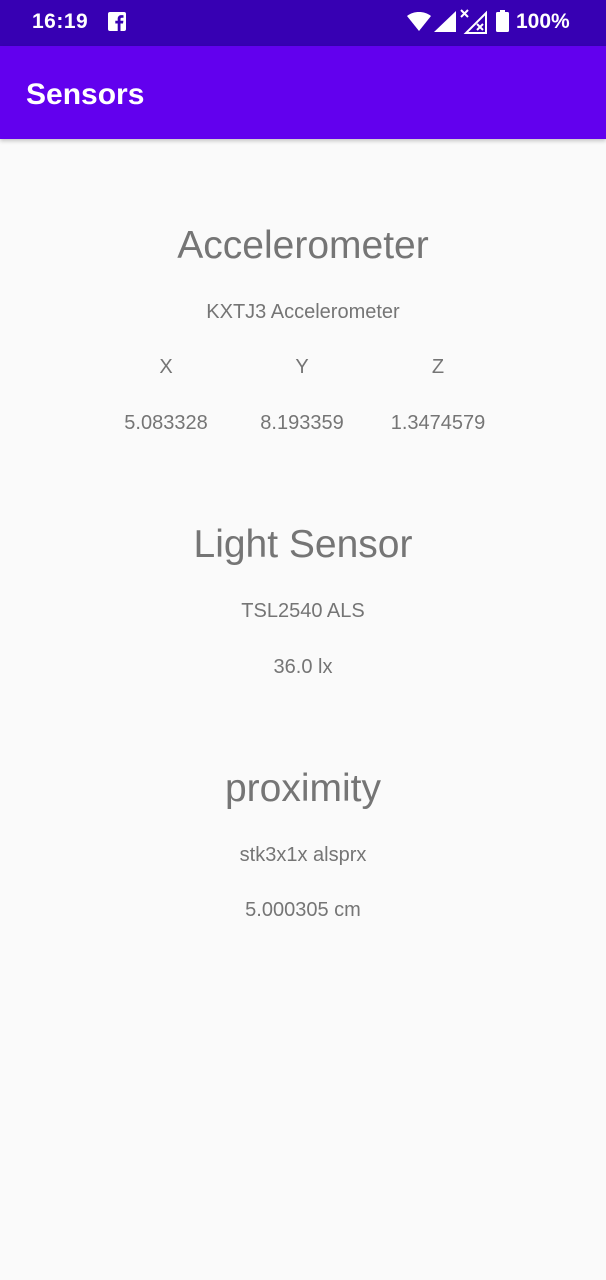 This screenshot has width=606, height=1280. I want to click on app-bar: Sensors, so click(303, 92).